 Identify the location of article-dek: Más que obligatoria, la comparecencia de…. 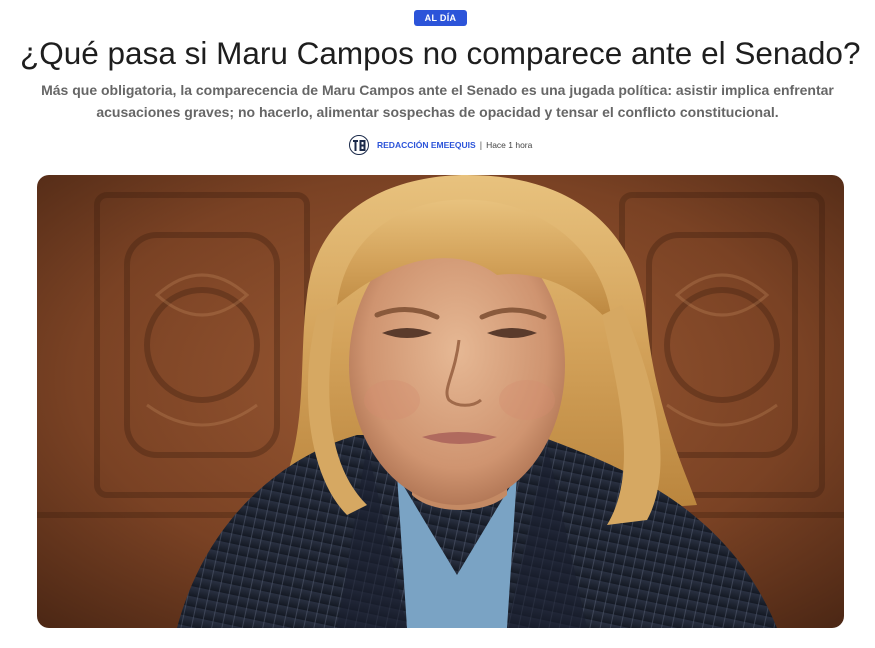
(437, 101).